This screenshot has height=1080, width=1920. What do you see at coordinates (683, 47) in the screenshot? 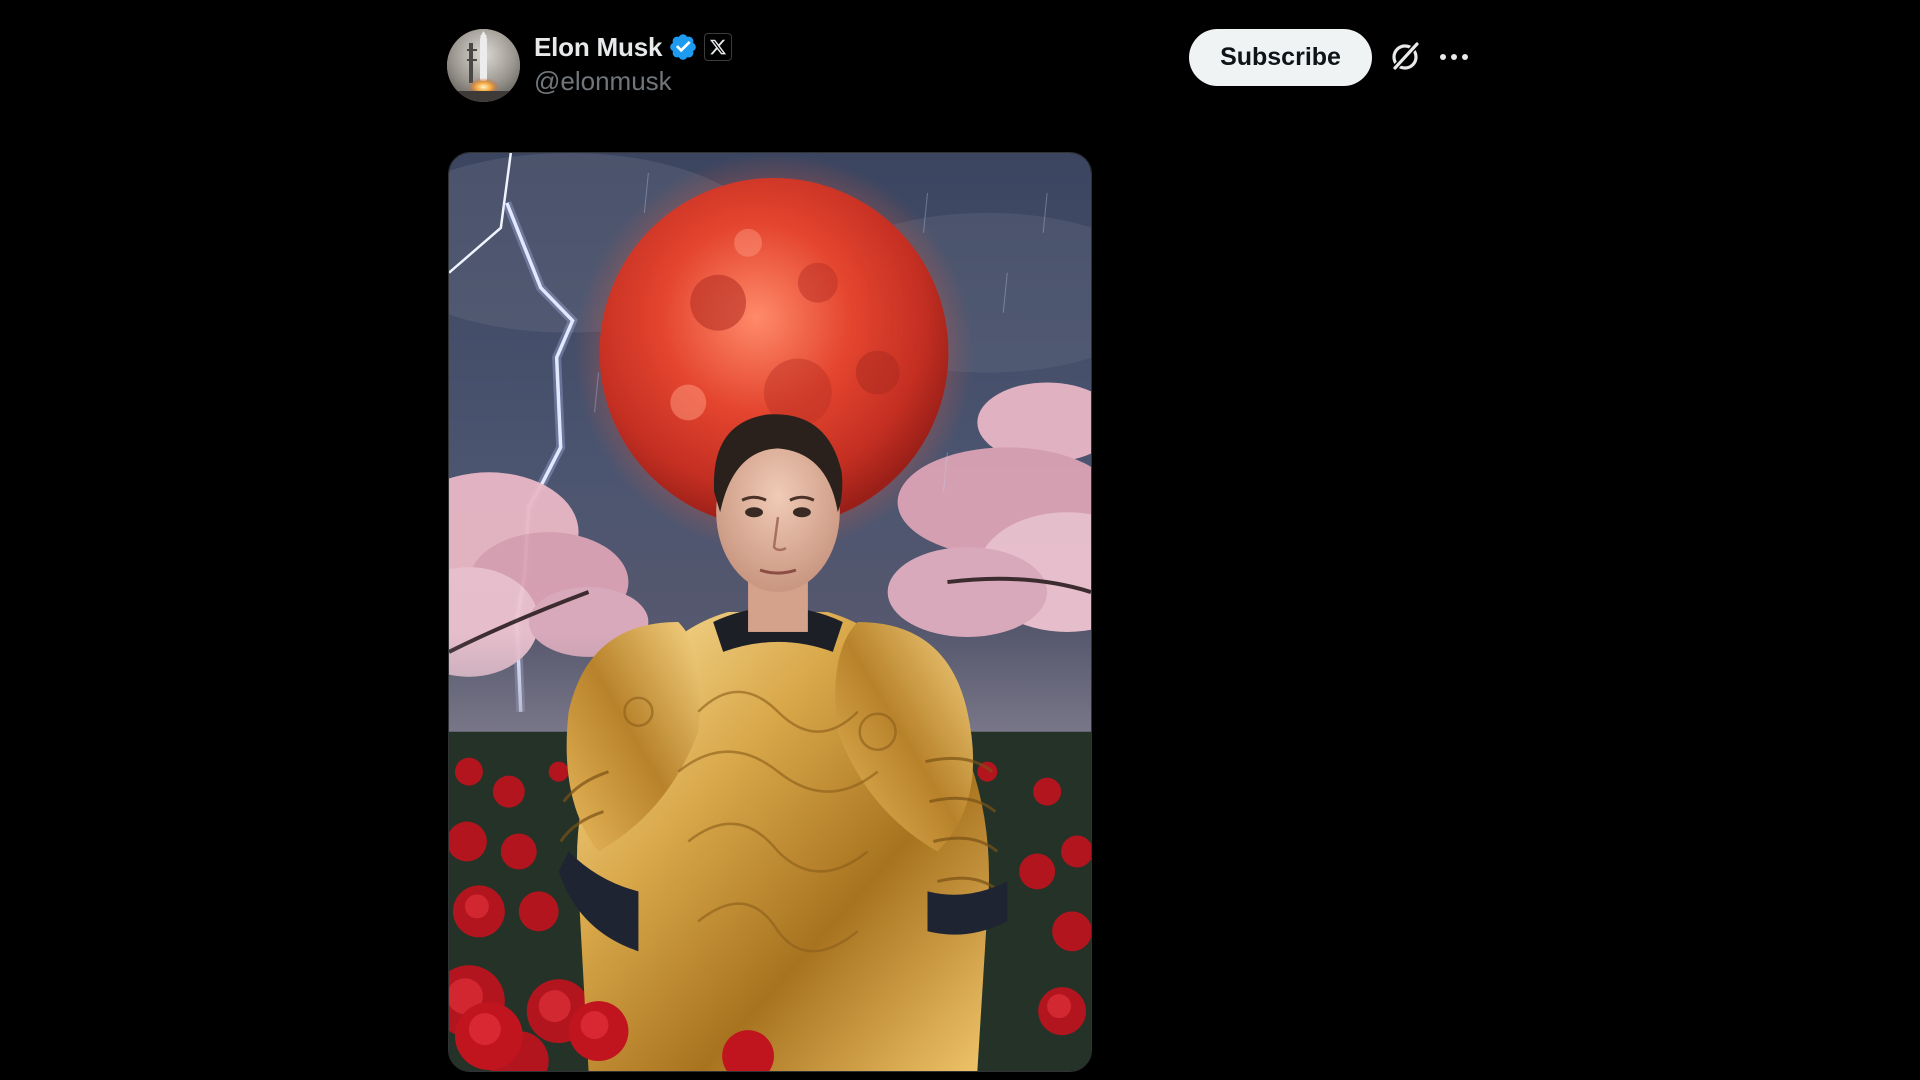
I see `verified-badge-icon` at bounding box center [683, 47].